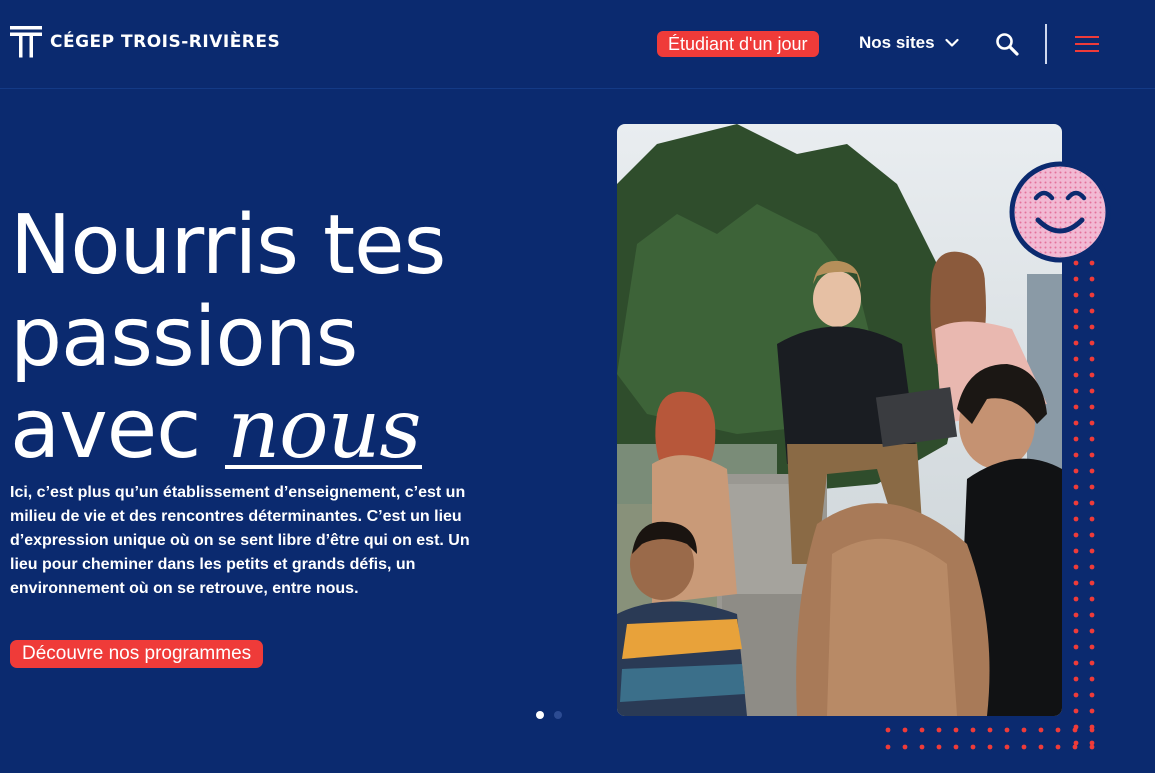 The width and height of the screenshot is (1155, 773). What do you see at coordinates (1084, 502) in the screenshot?
I see `dot-pattern-vertical` at bounding box center [1084, 502].